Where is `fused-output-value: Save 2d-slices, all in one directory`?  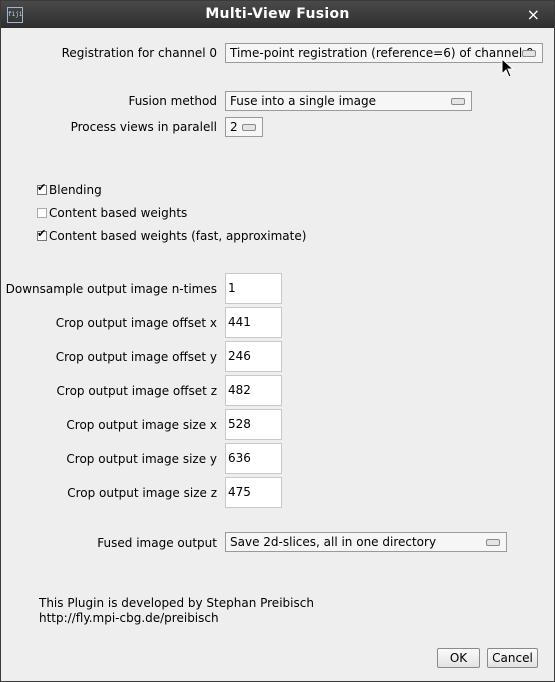 fused-output-value: Save 2d-slices, all in one directory is located at coordinates (333, 542).